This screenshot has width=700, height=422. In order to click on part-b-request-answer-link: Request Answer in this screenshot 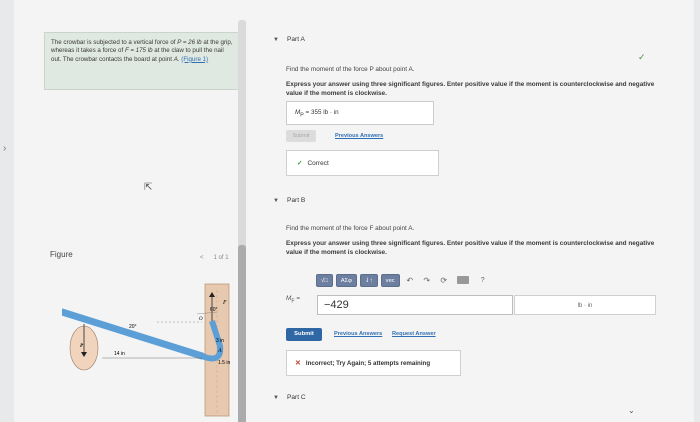, I will do `click(414, 334)`.